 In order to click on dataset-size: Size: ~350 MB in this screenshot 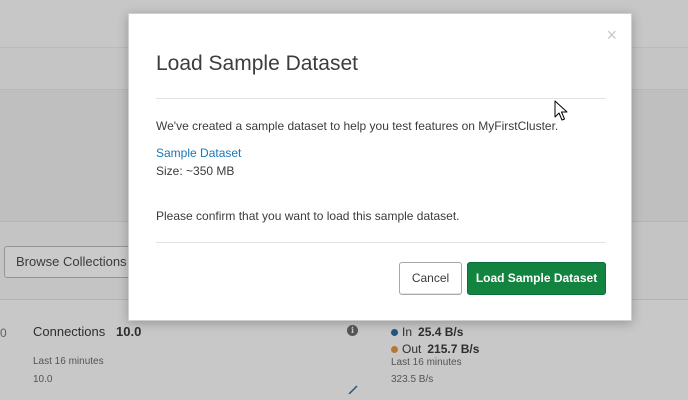, I will do `click(195, 171)`.